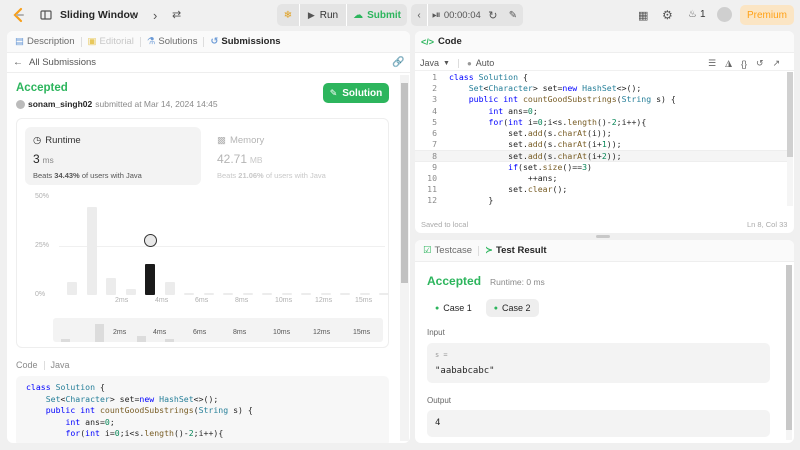 The width and height of the screenshot is (800, 450). Describe the element at coordinates (521, 250) in the screenshot. I see `tab-test-result-label: Test Result` at that location.